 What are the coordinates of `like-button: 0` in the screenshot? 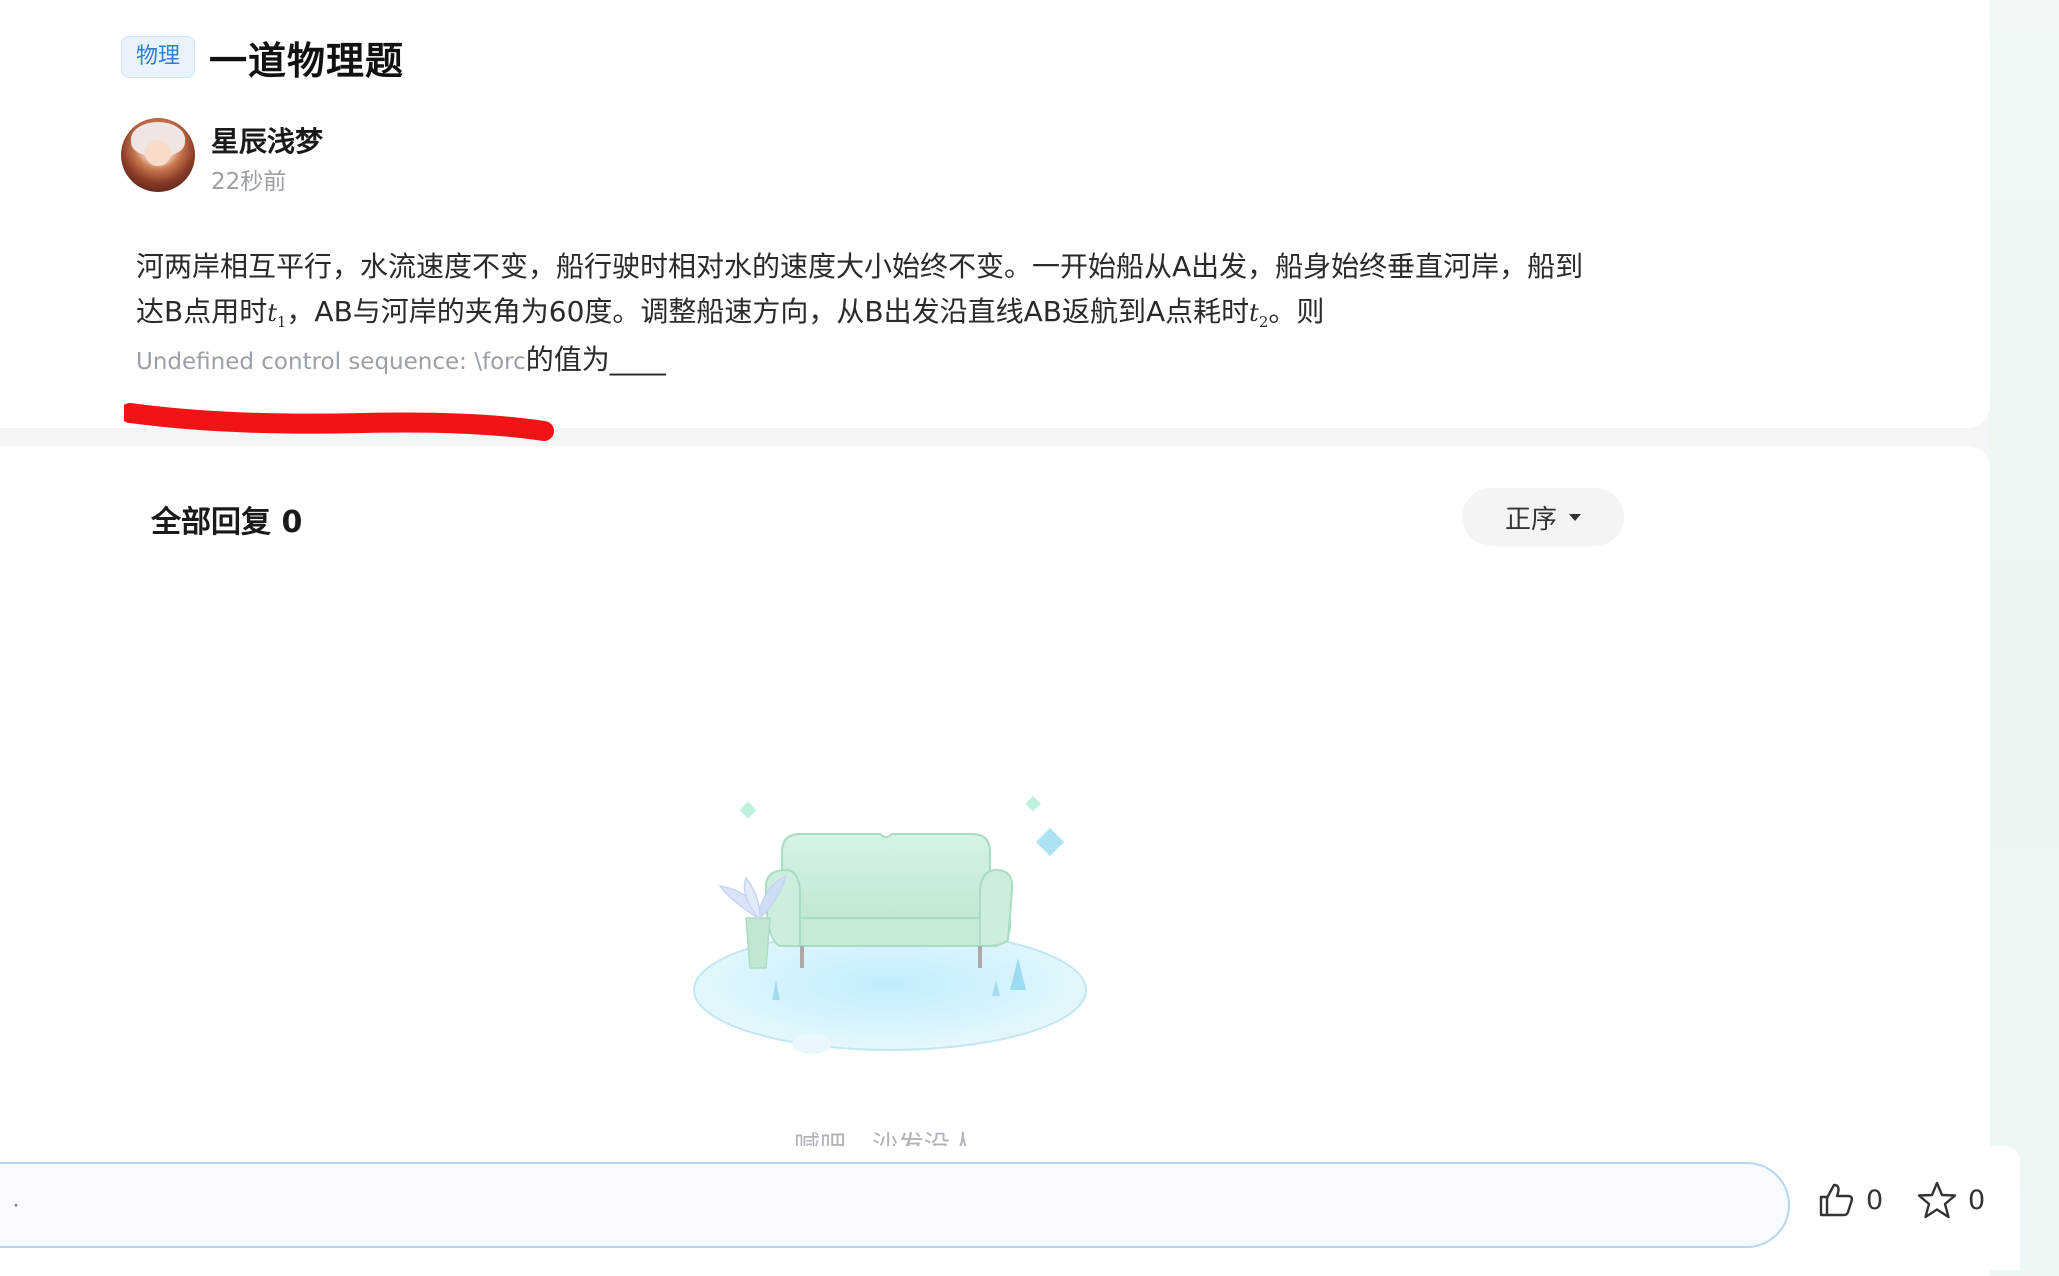 It's located at (1849, 1200).